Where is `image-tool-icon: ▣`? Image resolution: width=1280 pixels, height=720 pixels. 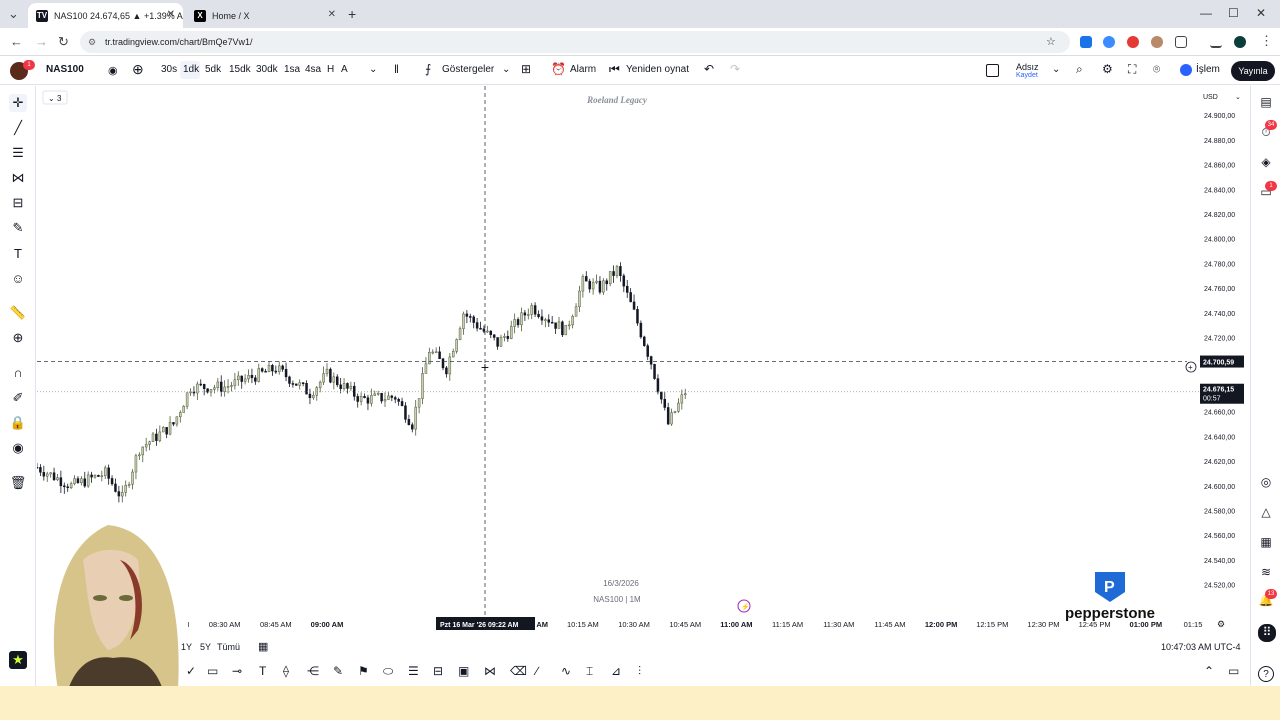 image-tool-icon: ▣ is located at coordinates (463, 671).